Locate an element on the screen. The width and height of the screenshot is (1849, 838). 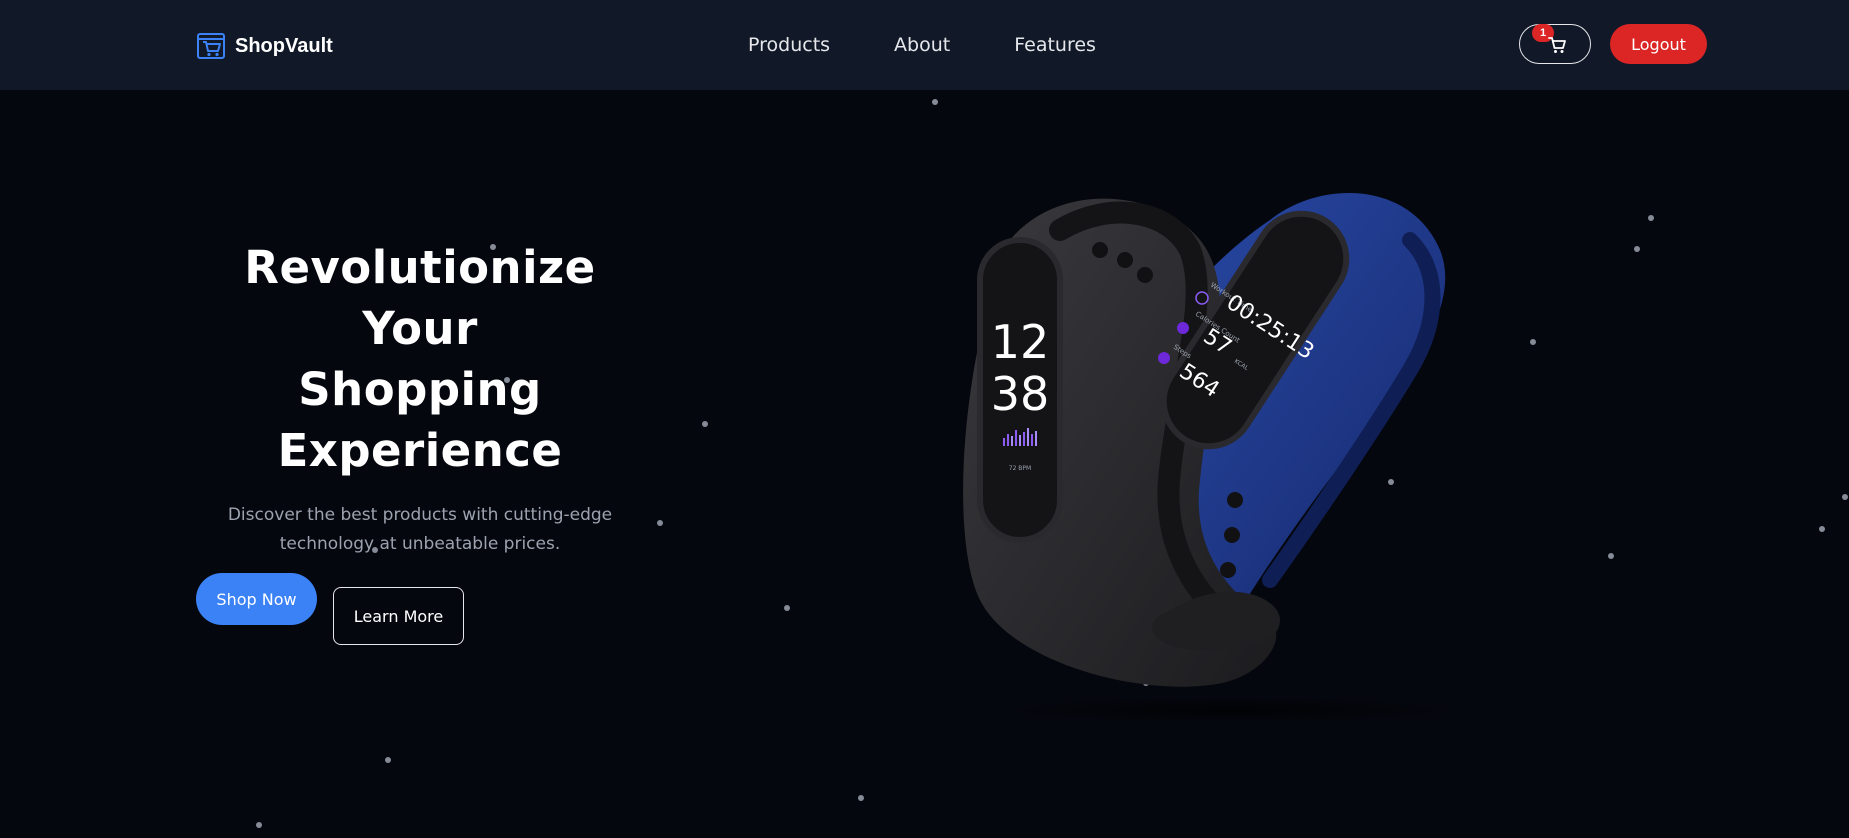
cart-button: 1 is located at coordinates (1555, 44).